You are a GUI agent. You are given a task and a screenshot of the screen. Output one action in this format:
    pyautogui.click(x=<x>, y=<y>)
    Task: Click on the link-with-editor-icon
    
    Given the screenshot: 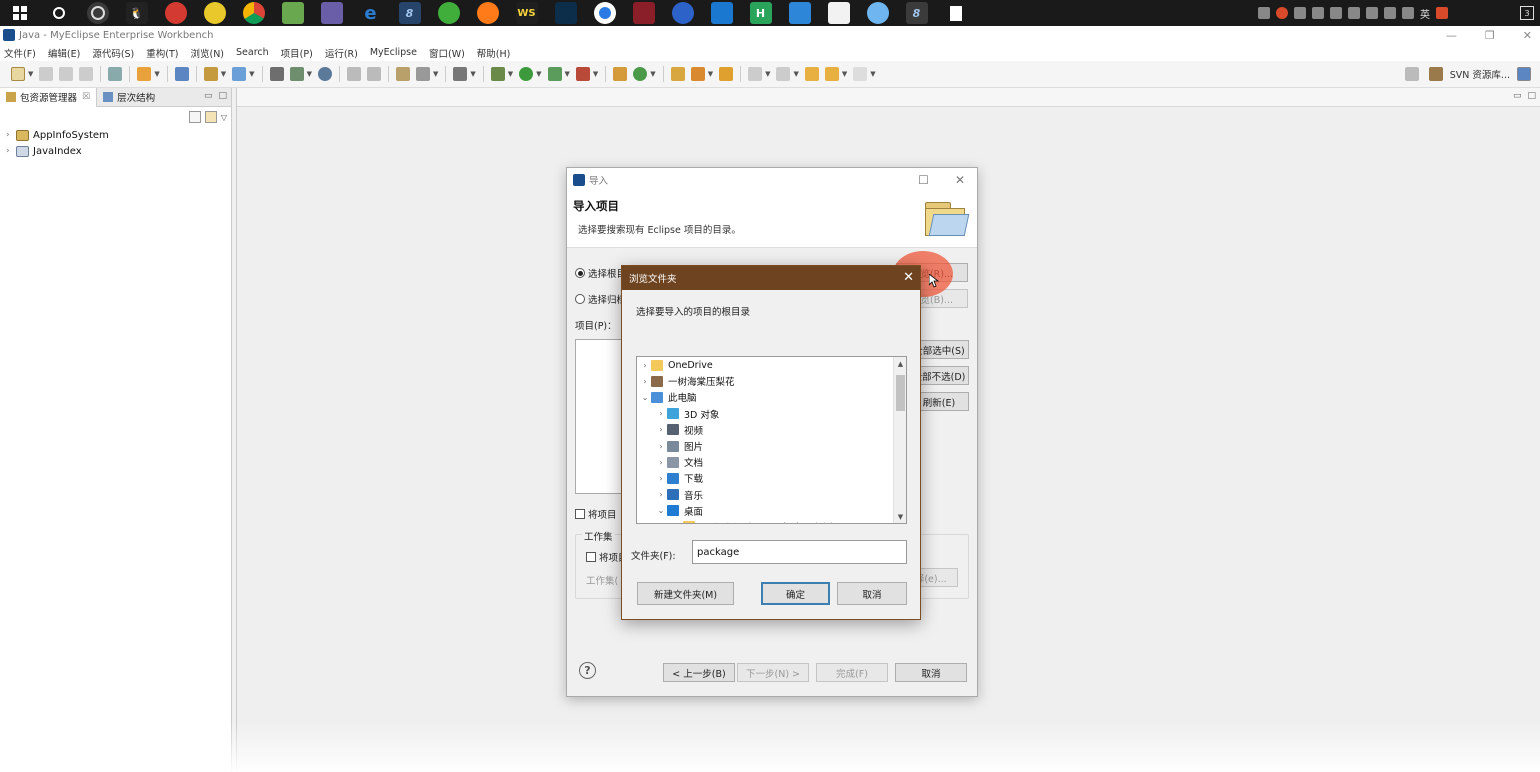 What is the action you would take?
    pyautogui.click(x=210, y=117)
    